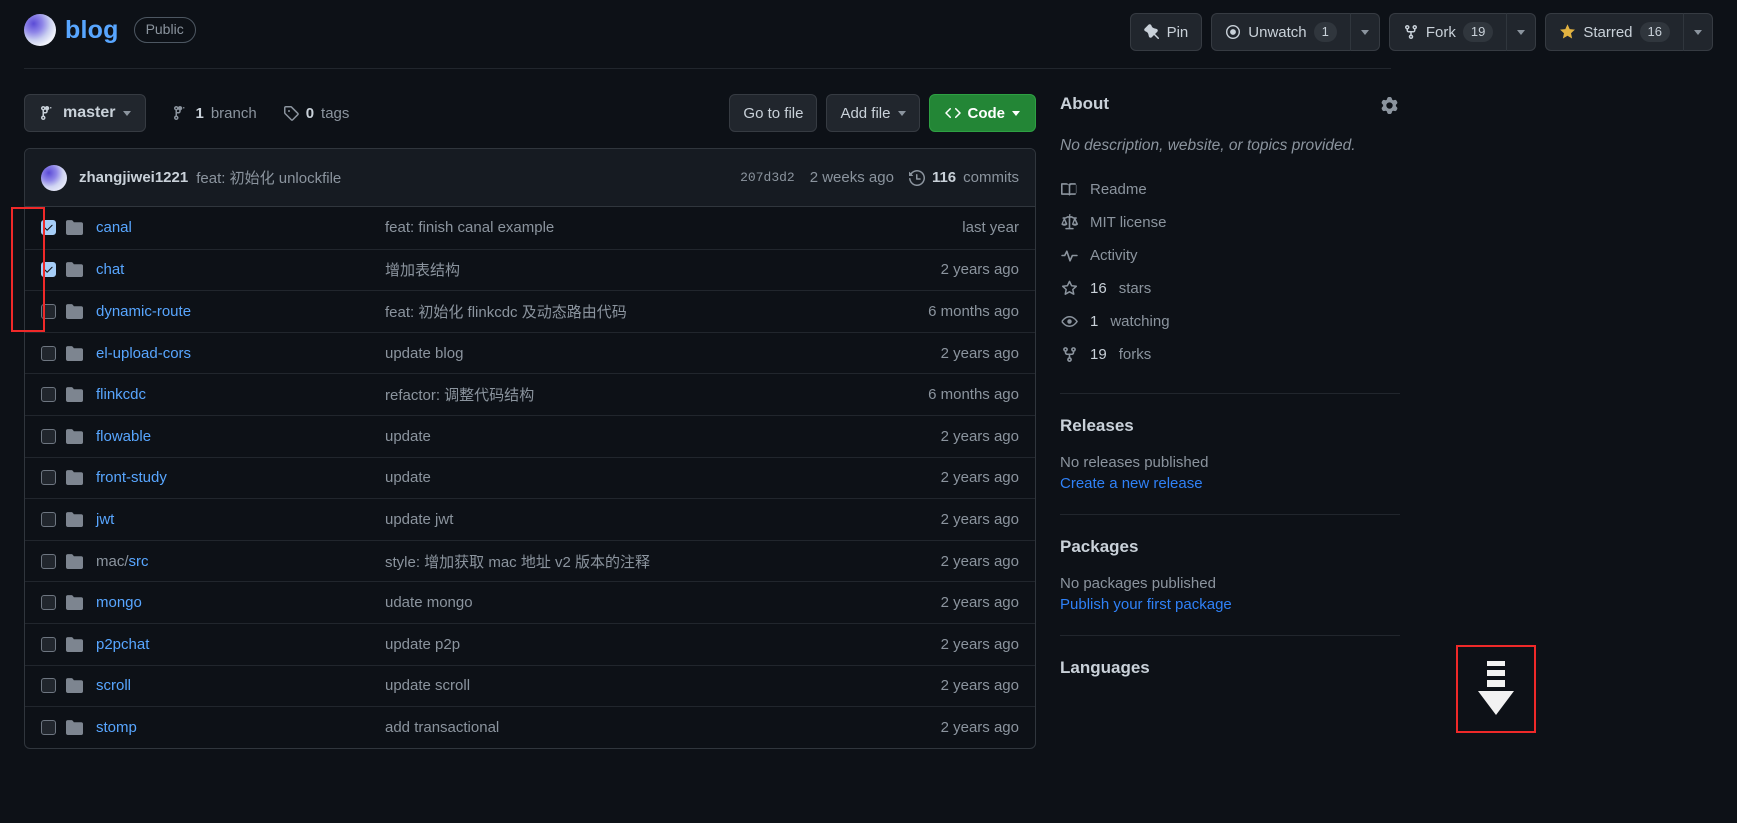 This screenshot has height=823, width=1737. What do you see at coordinates (1138, 583) in the screenshot?
I see `packages-empty-text: No packages published` at bounding box center [1138, 583].